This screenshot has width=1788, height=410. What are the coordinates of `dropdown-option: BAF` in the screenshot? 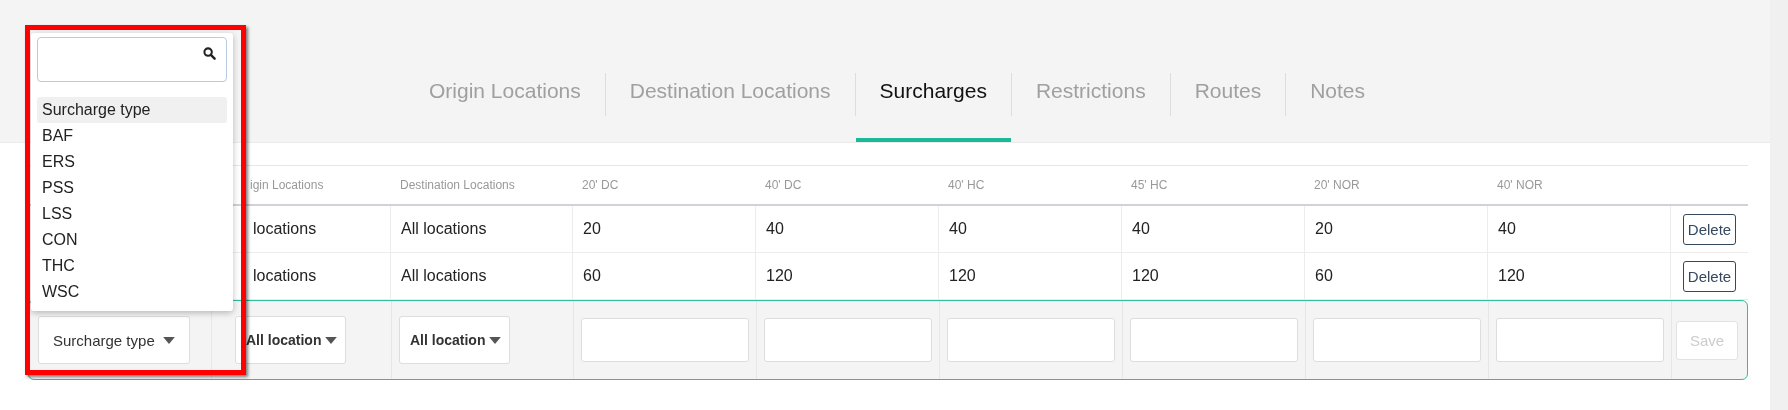 It's located at (132, 136).